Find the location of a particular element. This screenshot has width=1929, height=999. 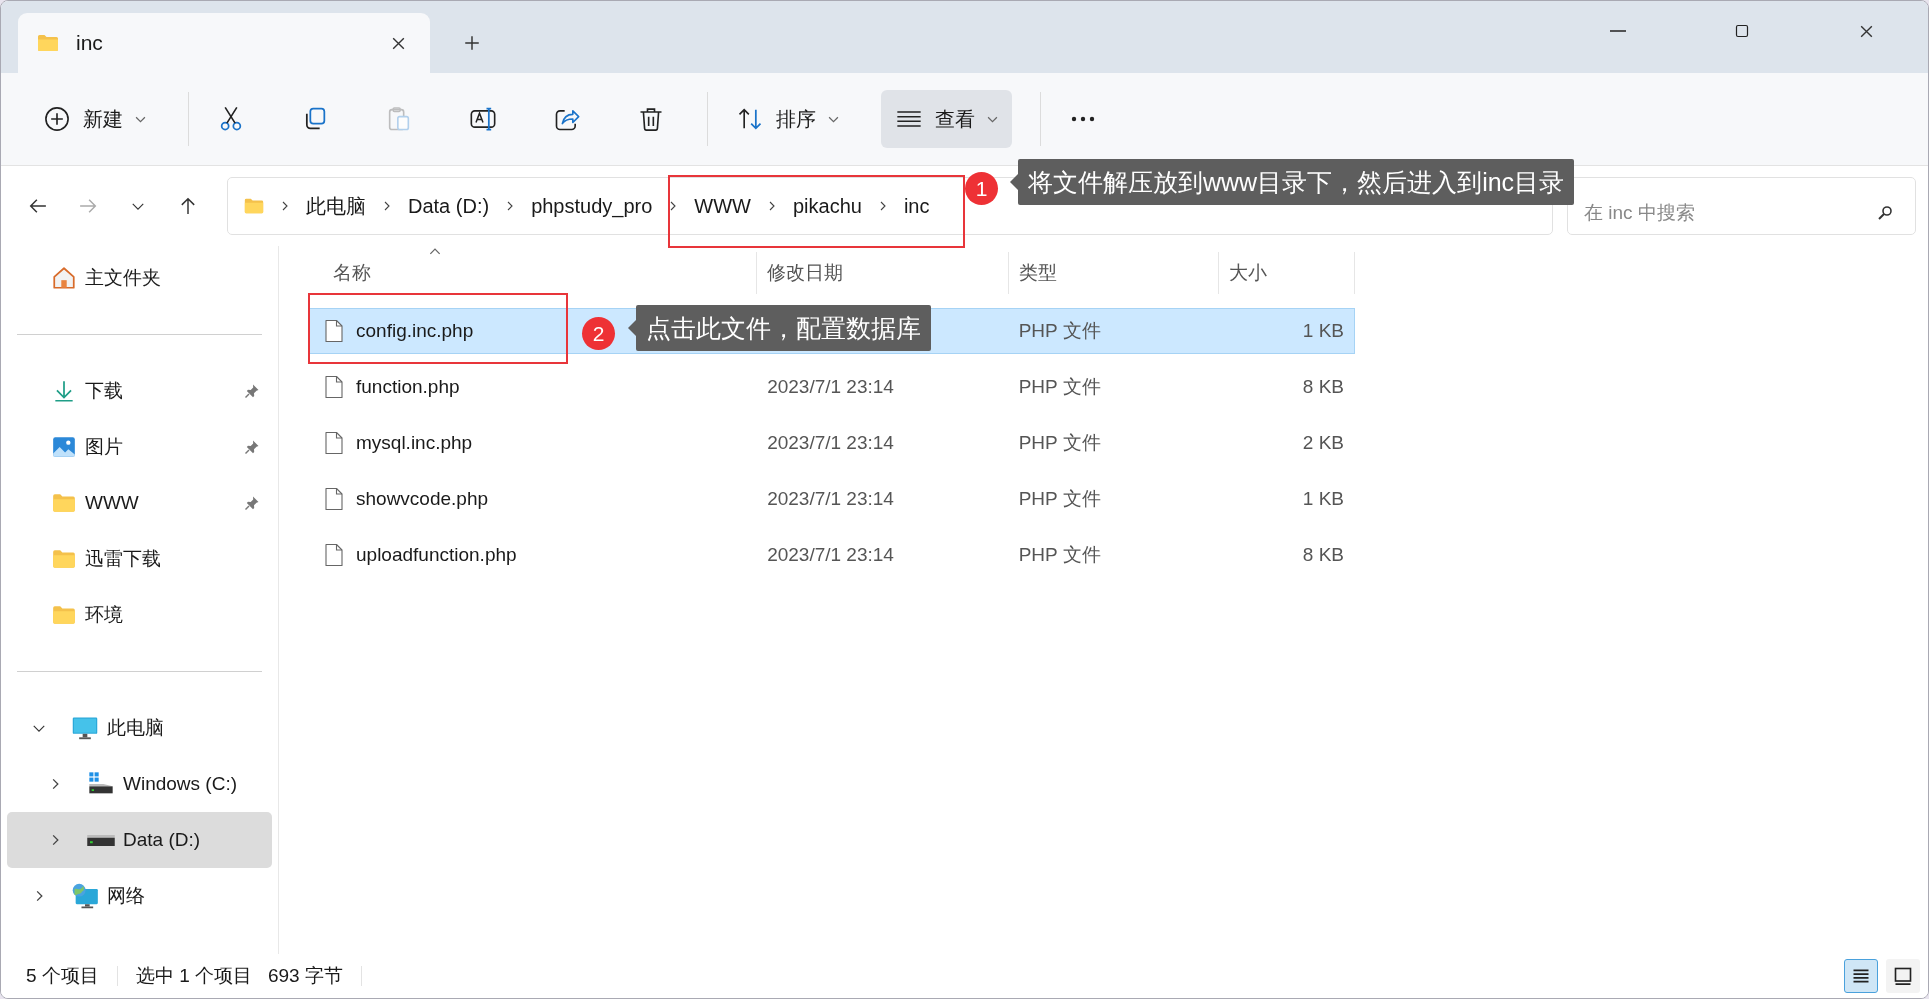

selection-size: 693 字节 is located at coordinates (305, 976).